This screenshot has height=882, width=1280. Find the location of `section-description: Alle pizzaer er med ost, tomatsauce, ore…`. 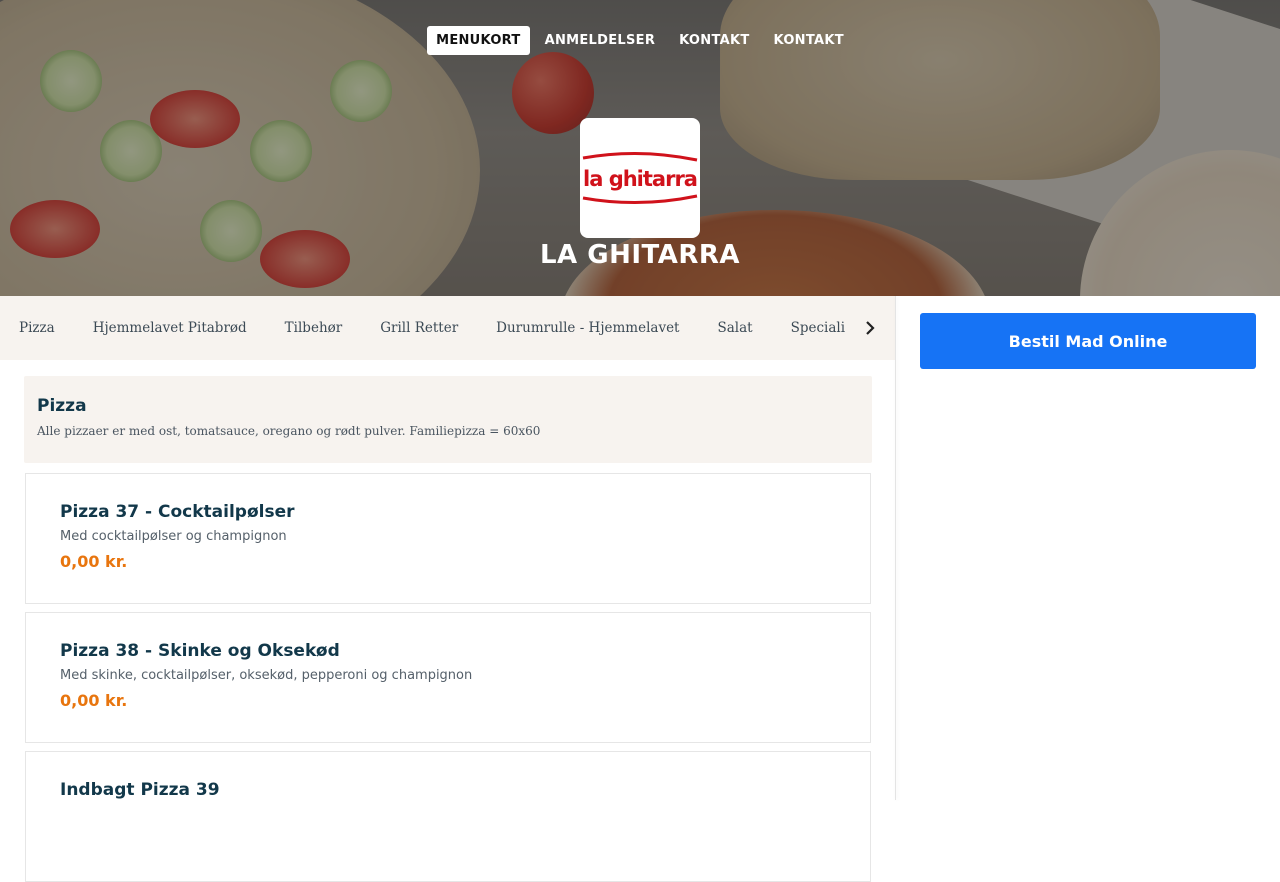

section-description: Alle pizzaer er med ost, tomatsauce, ore… is located at coordinates (289, 431).